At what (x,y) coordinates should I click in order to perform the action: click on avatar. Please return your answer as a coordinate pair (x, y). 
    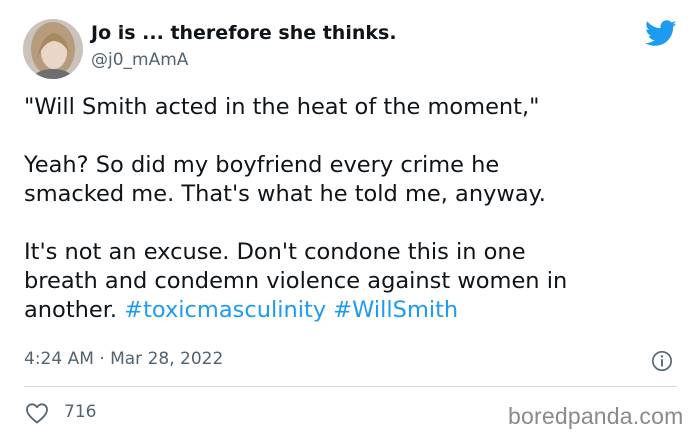
    Looking at the image, I should click on (53, 49).